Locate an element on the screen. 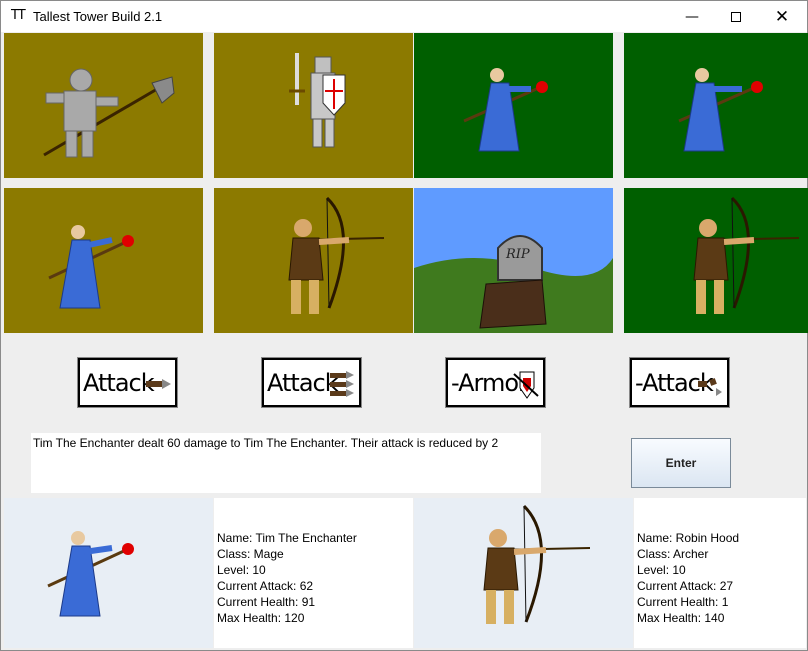 Image resolution: width=808 pixels, height=651 pixels. attack-button: Attack is located at coordinates (127, 382).